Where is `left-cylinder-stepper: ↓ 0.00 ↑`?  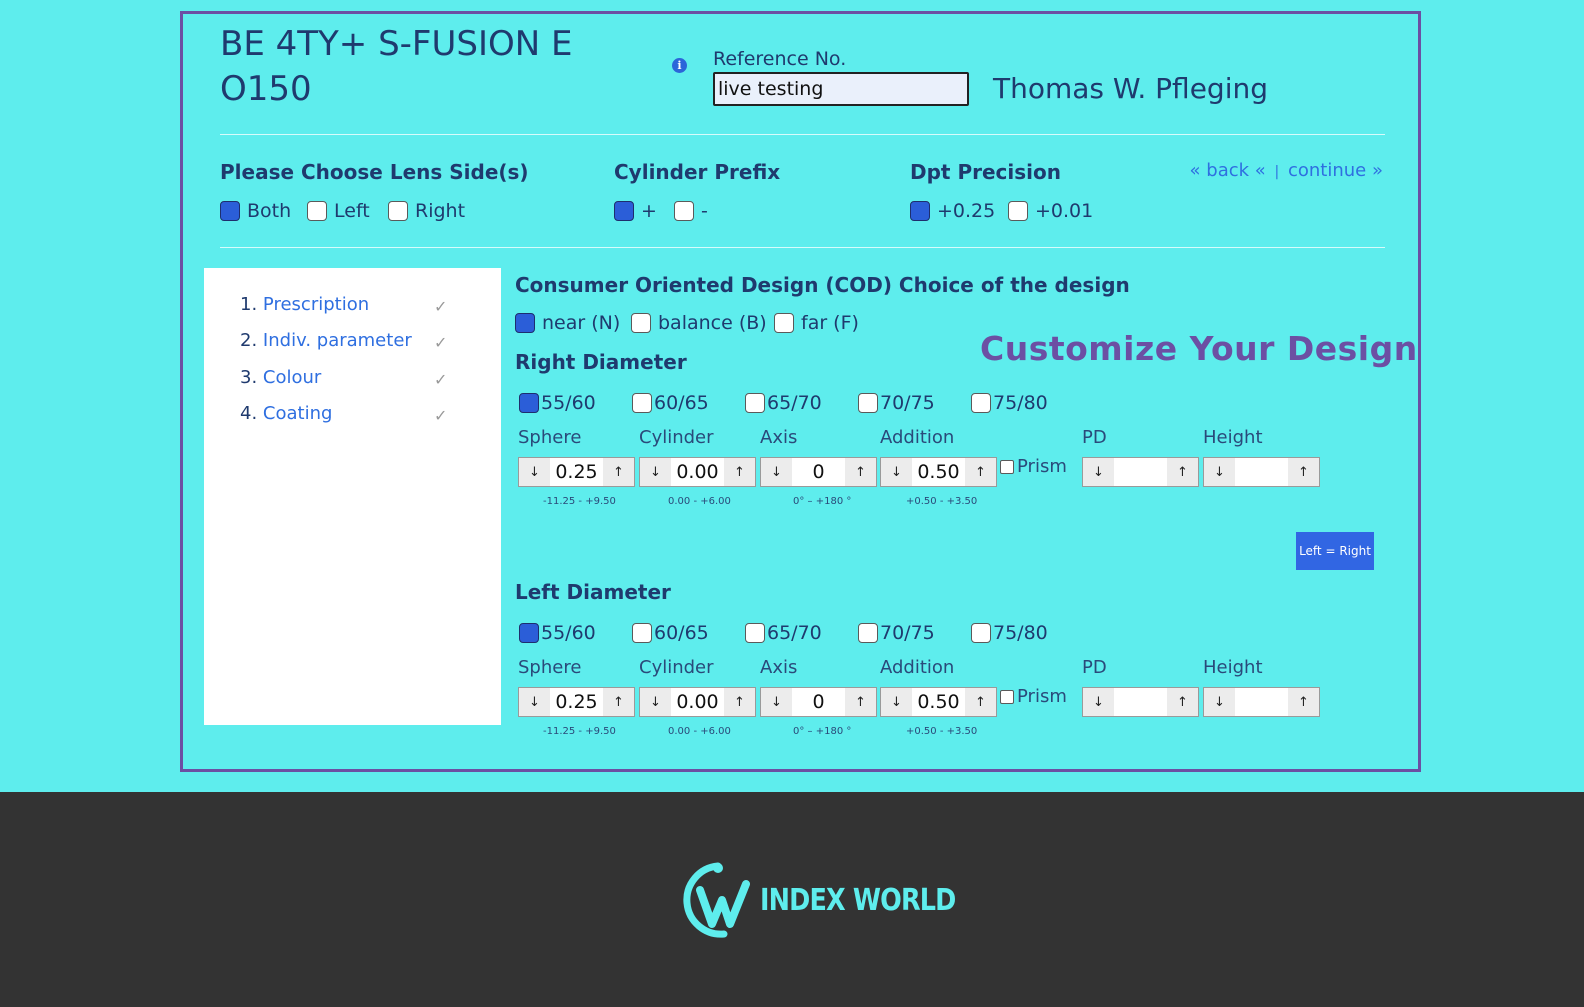
left-cylinder-stepper: ↓ 0.00 ↑ is located at coordinates (697, 702).